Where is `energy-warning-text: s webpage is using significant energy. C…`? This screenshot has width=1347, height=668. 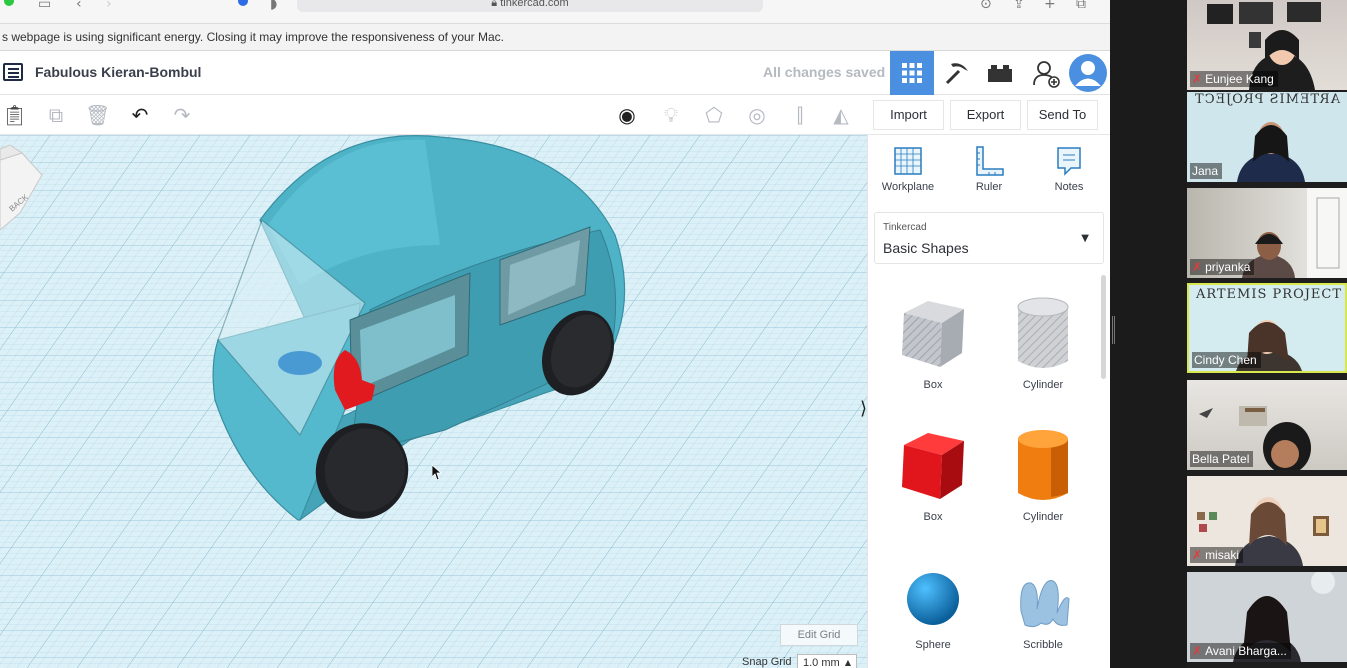
energy-warning-text: s webpage is using significant energy. C… is located at coordinates (253, 37).